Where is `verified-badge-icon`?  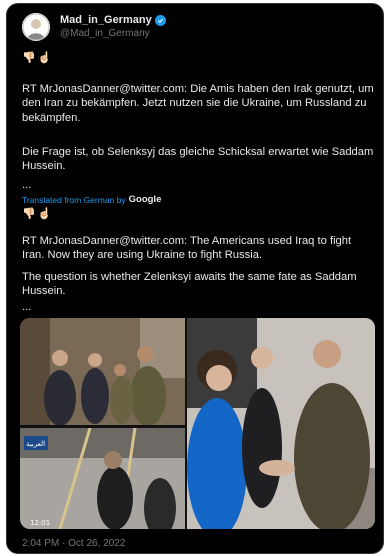
verified-badge-icon is located at coordinates (160, 20).